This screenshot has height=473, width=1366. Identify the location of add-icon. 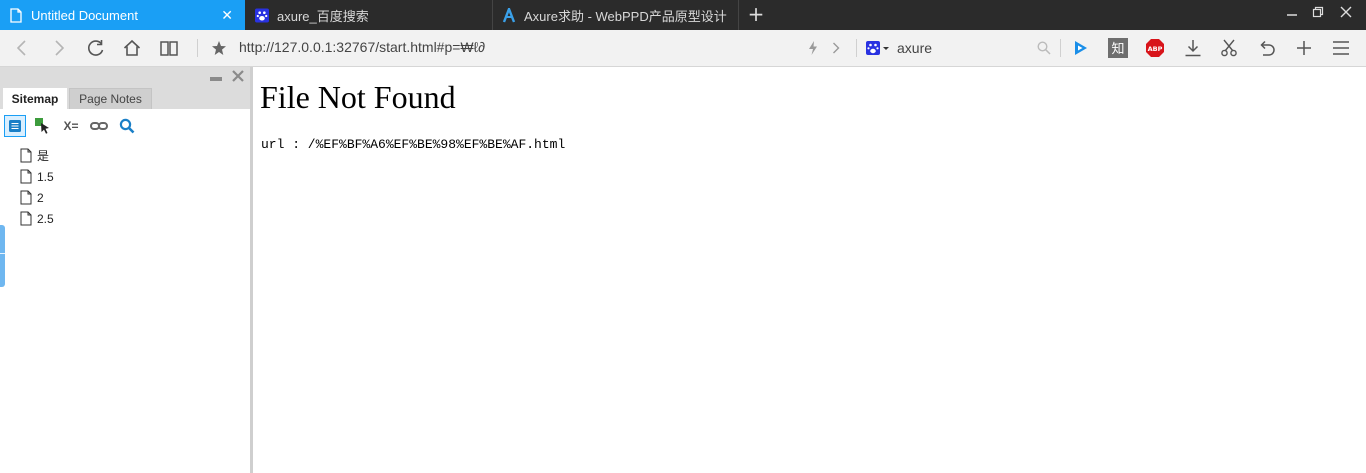
(1304, 48).